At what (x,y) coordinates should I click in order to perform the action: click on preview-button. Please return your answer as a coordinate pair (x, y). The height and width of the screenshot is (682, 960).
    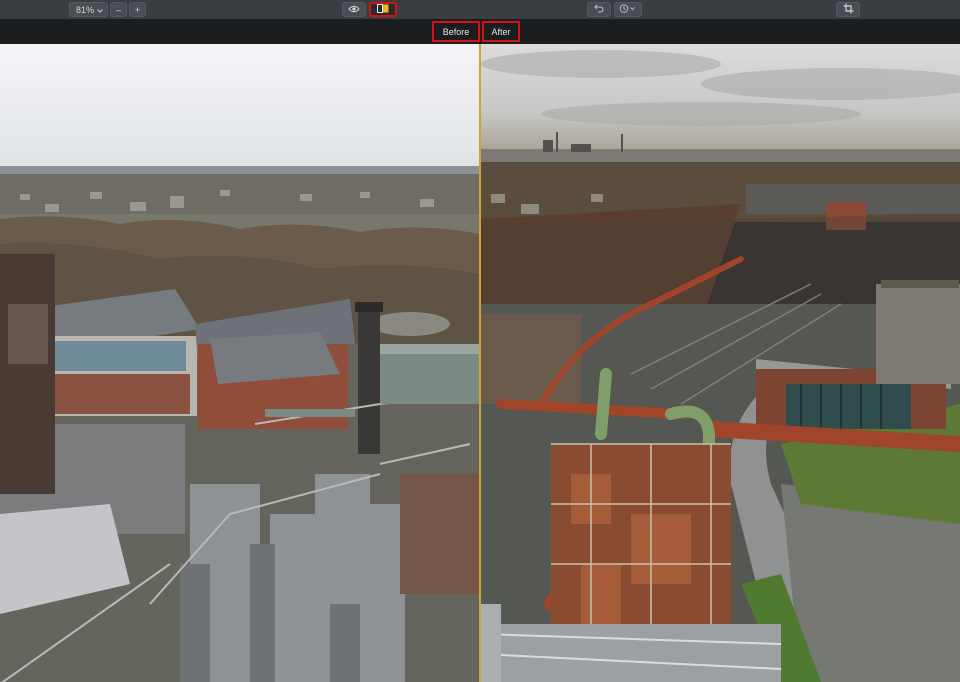
    Looking at the image, I should click on (354, 9).